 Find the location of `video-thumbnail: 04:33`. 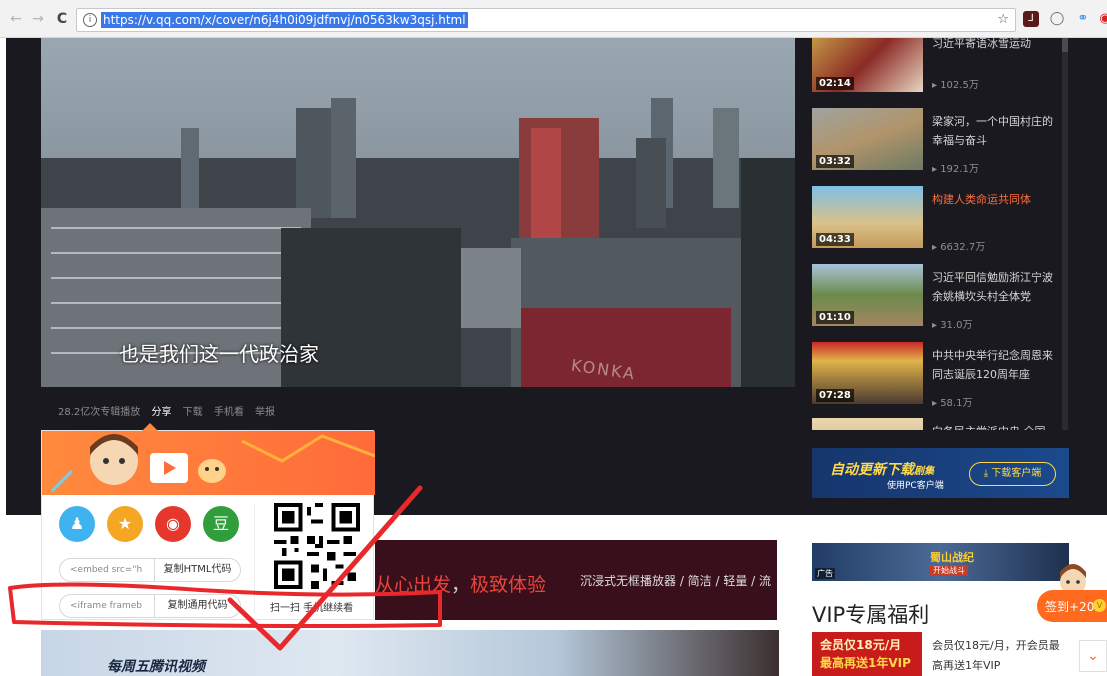

video-thumbnail: 04:33 is located at coordinates (867, 217).